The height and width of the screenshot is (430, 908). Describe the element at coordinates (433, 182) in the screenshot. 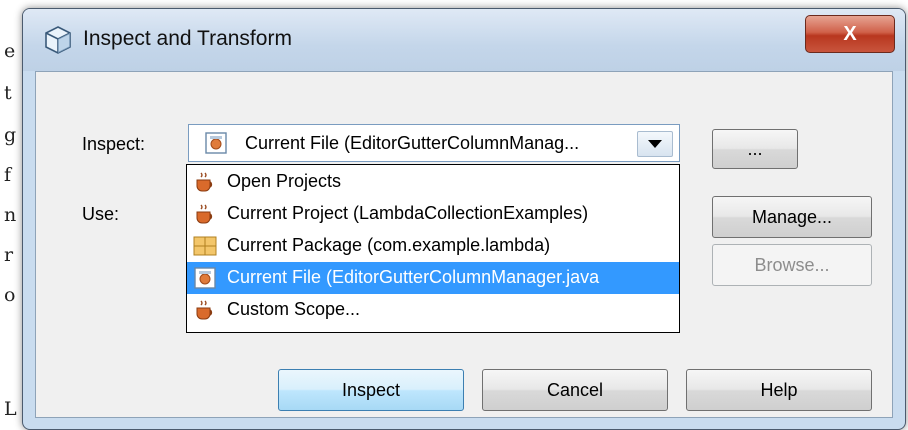

I see `list-item: Open Projects` at that location.